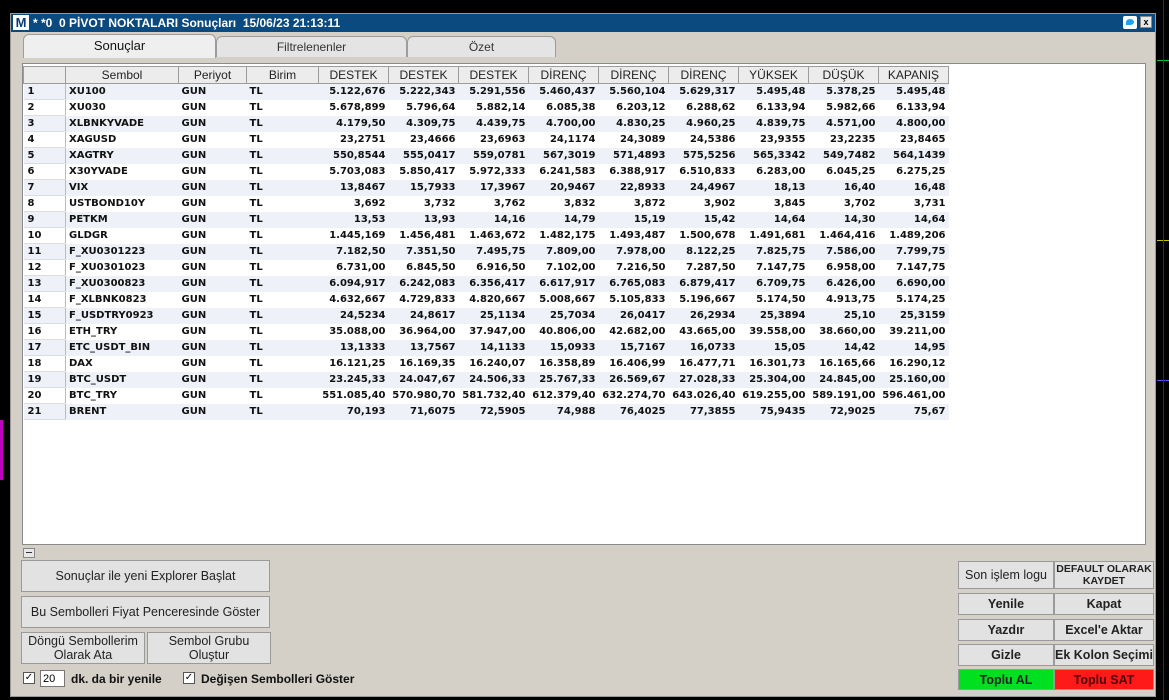  What do you see at coordinates (1006, 630) in the screenshot?
I see `print-button: Yazdır` at bounding box center [1006, 630].